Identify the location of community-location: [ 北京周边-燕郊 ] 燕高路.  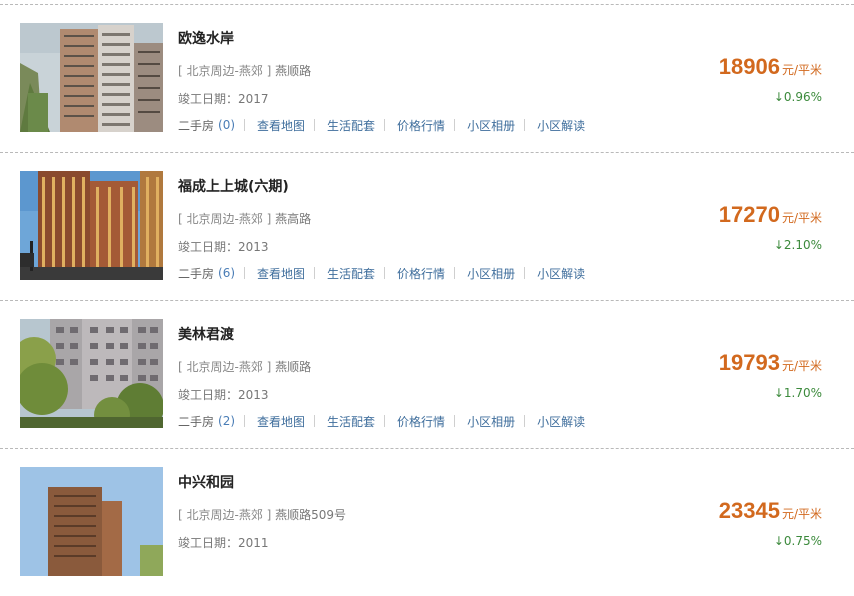
(244, 218).